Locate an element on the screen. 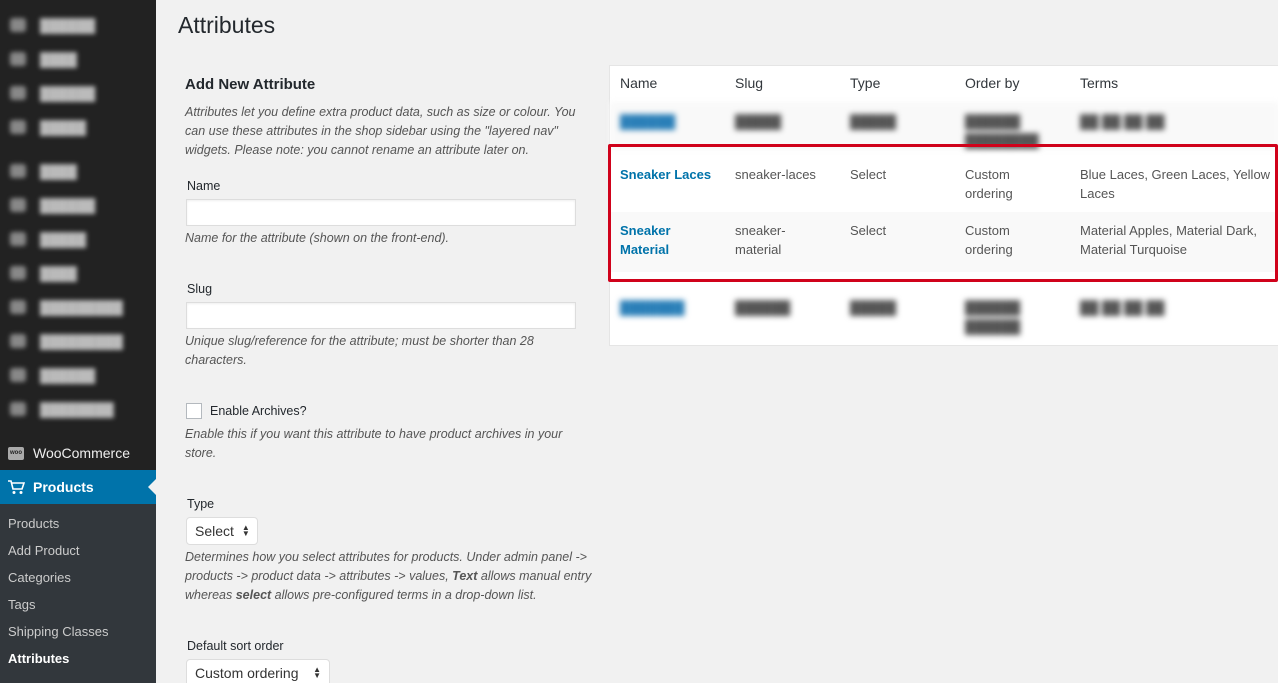 This screenshot has width=1278, height=683. name-label: Name is located at coordinates (204, 186).